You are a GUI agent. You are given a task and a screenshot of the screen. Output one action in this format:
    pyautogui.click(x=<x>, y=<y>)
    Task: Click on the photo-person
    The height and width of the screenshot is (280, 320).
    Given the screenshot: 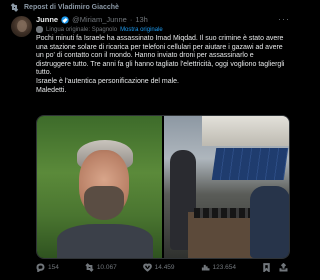 What is the action you would take?
    pyautogui.click(x=269, y=222)
    